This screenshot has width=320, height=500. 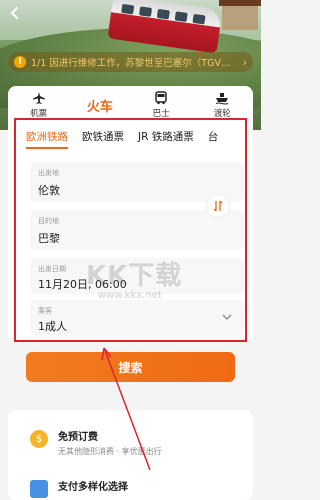 What do you see at coordinates (38, 105) in the screenshot?
I see `tab-flight: 机票` at bounding box center [38, 105].